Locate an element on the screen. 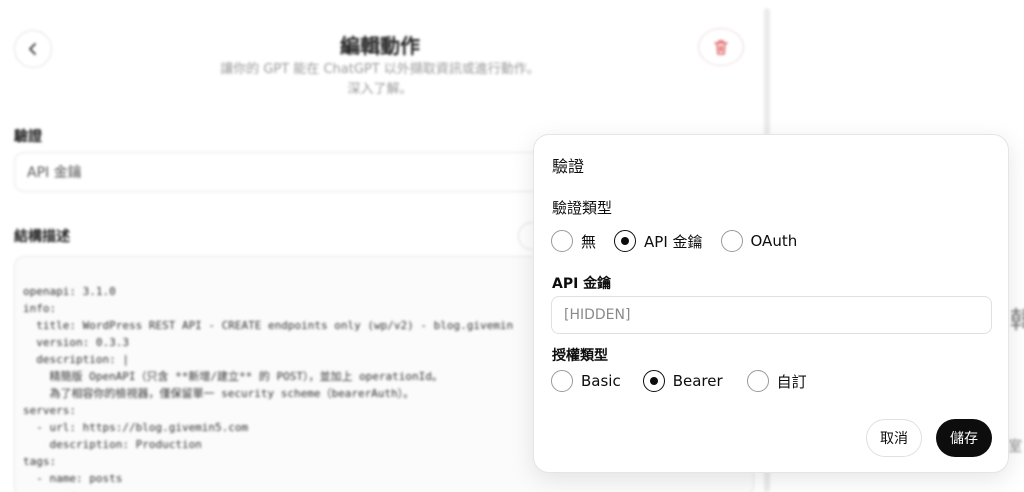 This screenshot has height=492, width=1024. auth-type-oauth-option: OAuth is located at coordinates (759, 241).